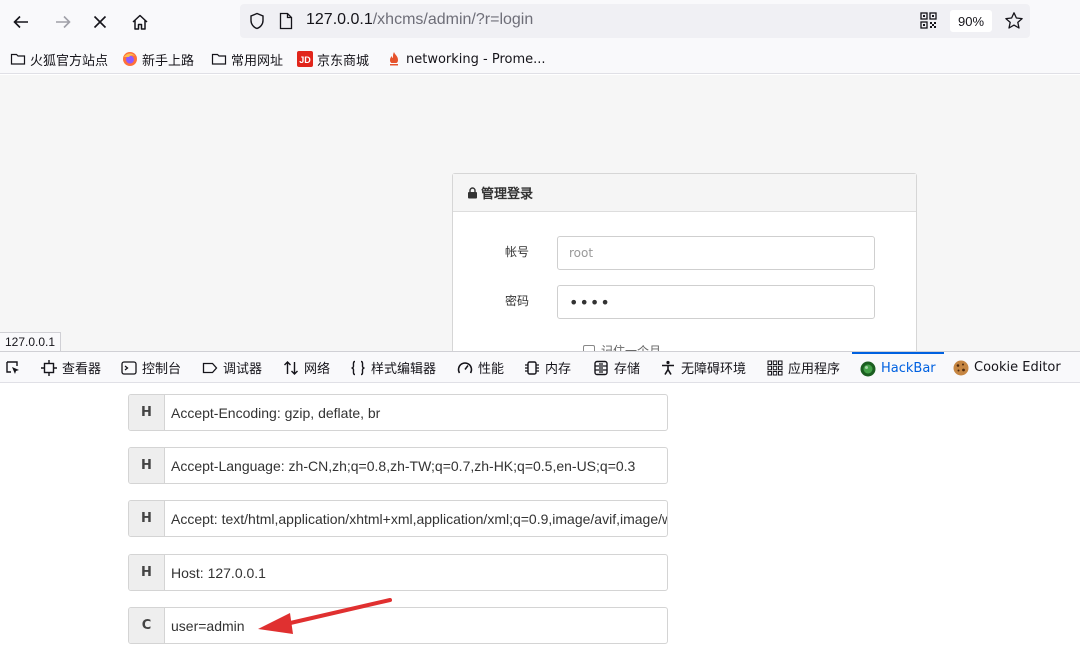 The image size is (1080, 659). I want to click on storage-icon, so click(601, 367).